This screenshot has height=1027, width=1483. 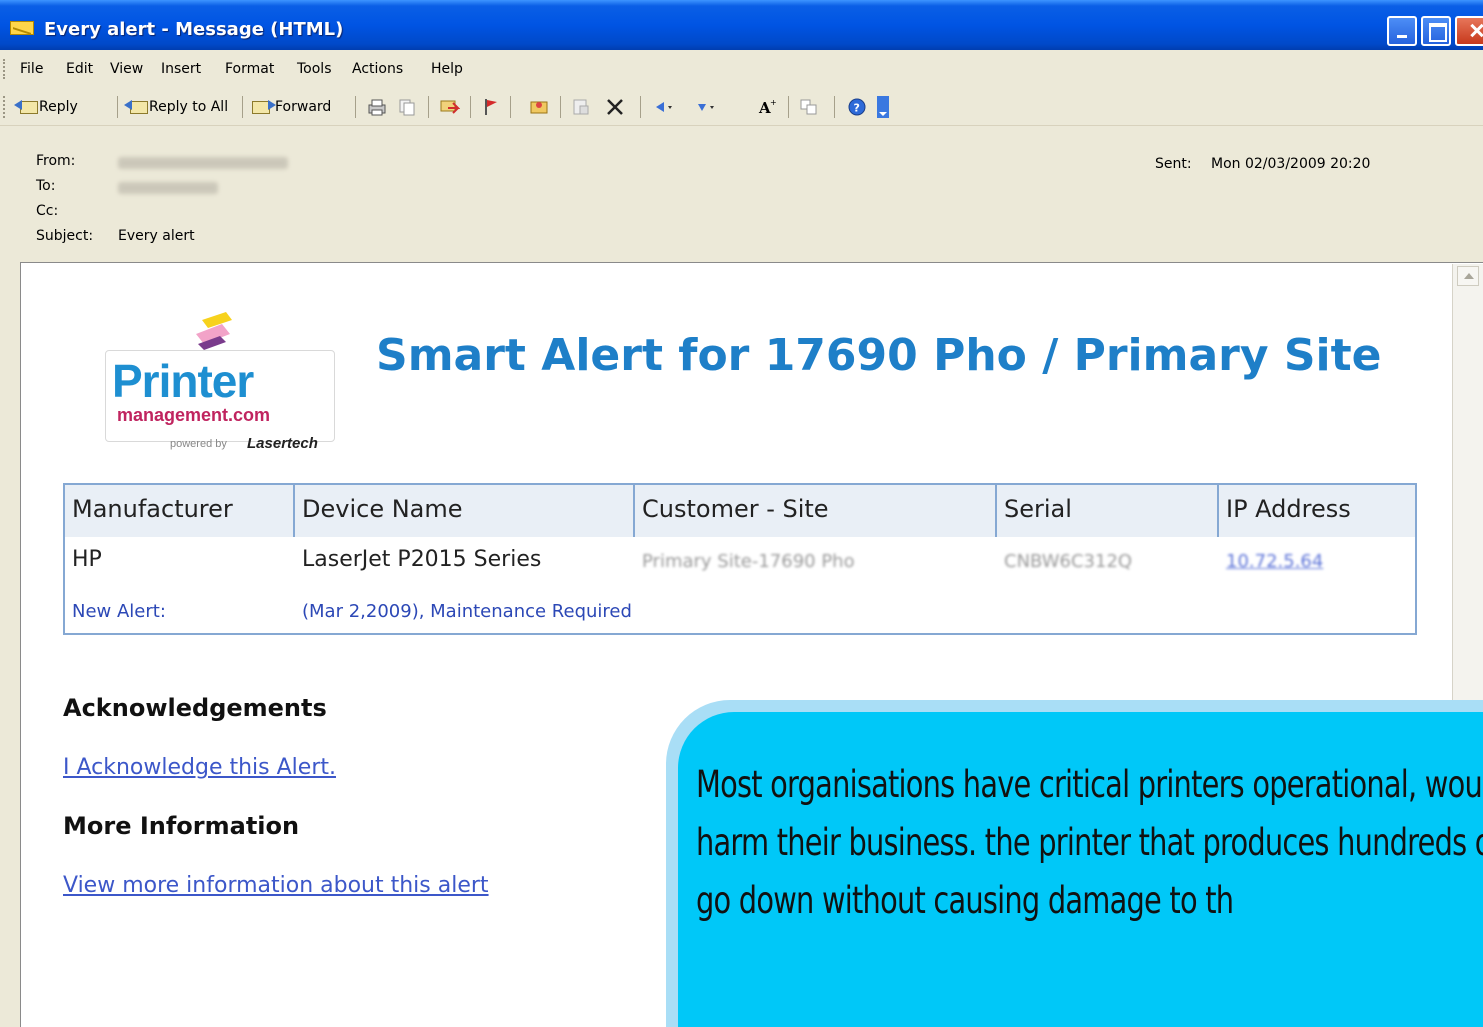 I want to click on reply-icon, so click(x=26, y=107).